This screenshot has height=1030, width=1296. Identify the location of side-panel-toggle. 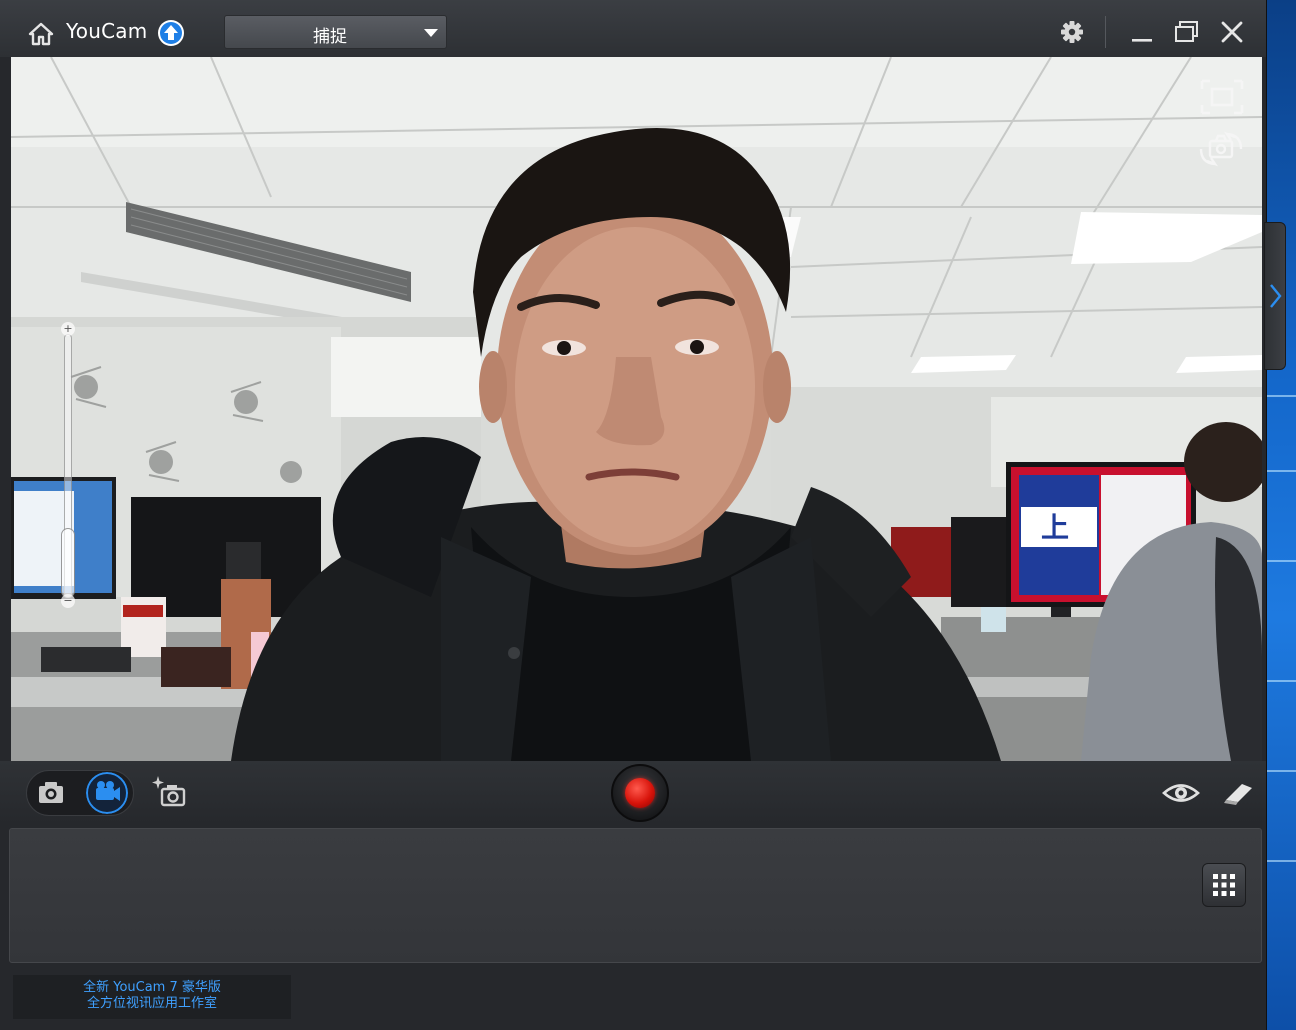
(1275, 296).